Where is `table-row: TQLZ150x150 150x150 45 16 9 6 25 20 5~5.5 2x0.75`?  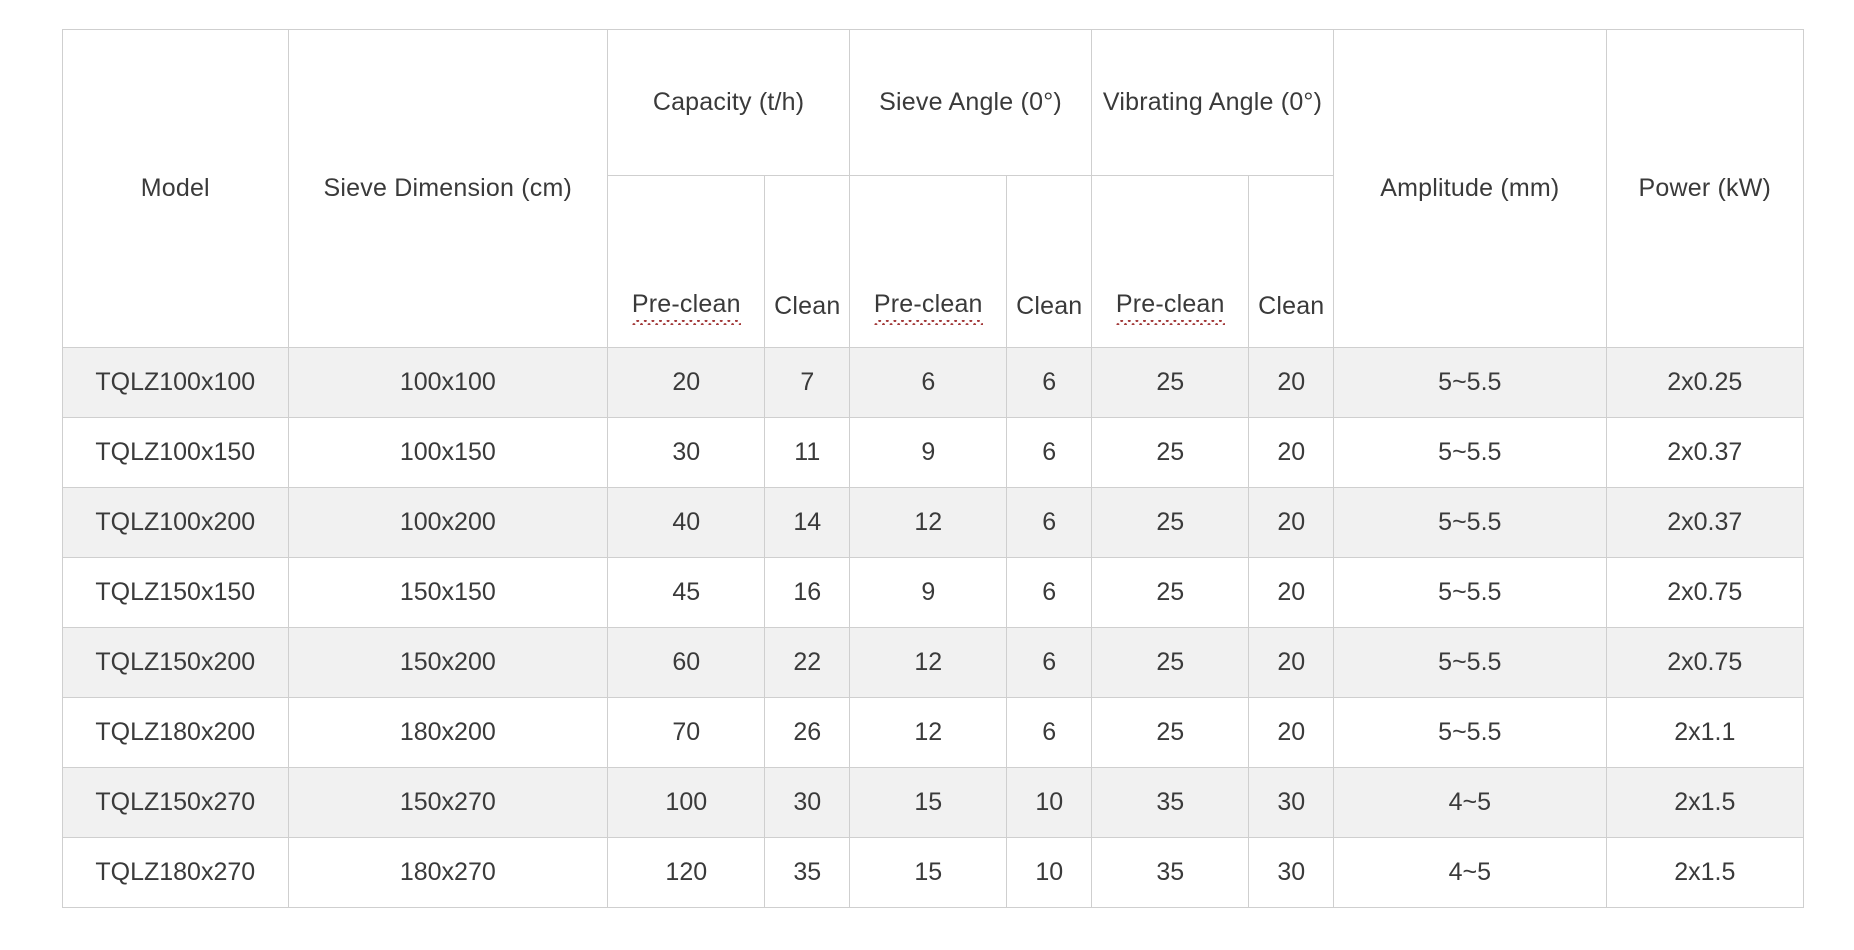 table-row: TQLZ150x150 150x150 45 16 9 6 25 20 5~5.5 2x0.75 is located at coordinates (933, 592).